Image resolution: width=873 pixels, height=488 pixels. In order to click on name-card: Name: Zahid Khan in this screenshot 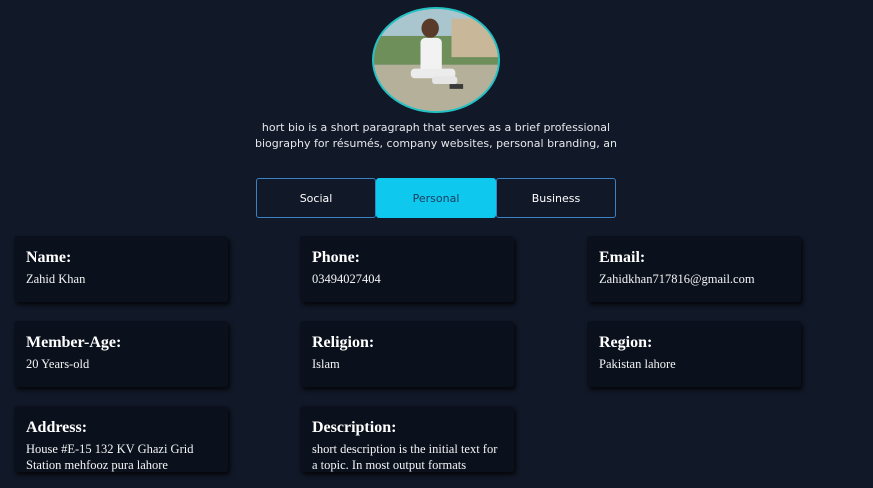, I will do `click(121, 269)`.